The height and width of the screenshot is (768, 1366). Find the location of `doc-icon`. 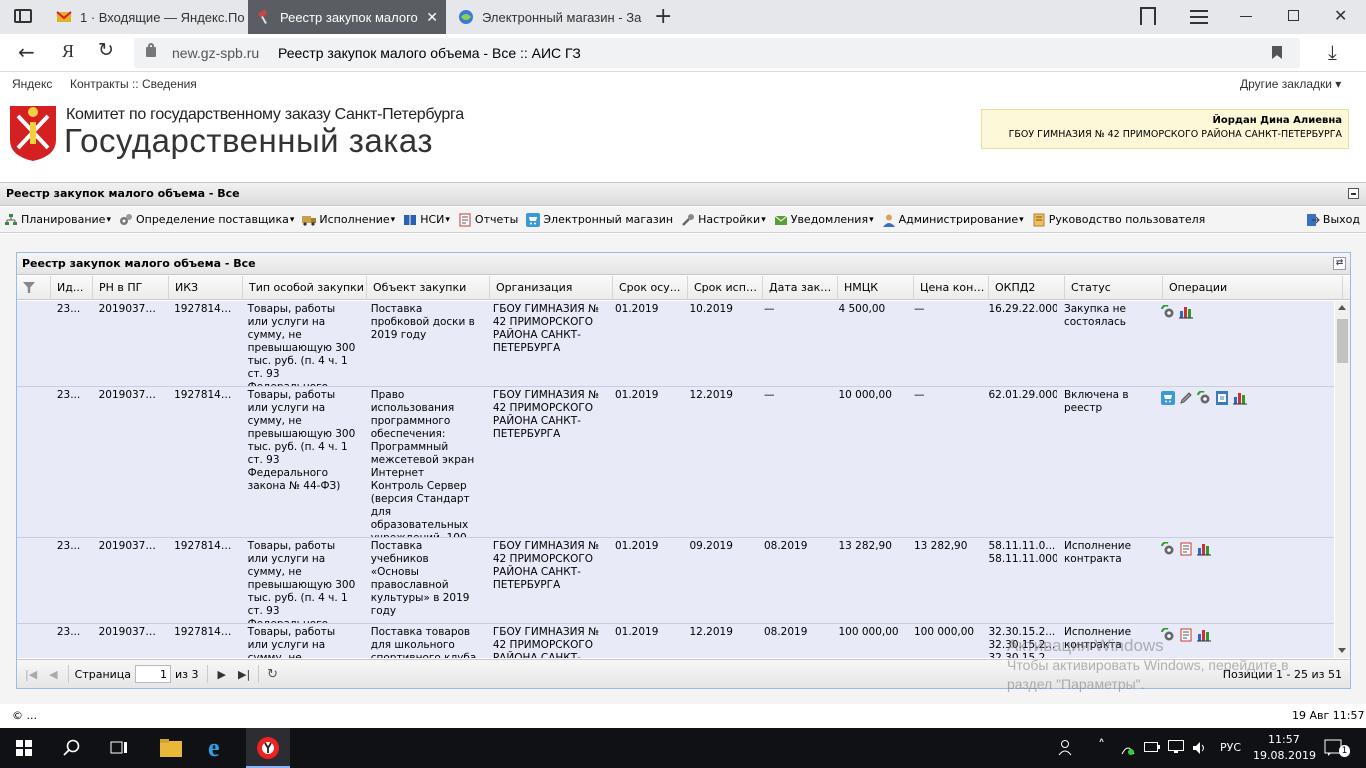

doc-icon is located at coordinates (1222, 398).